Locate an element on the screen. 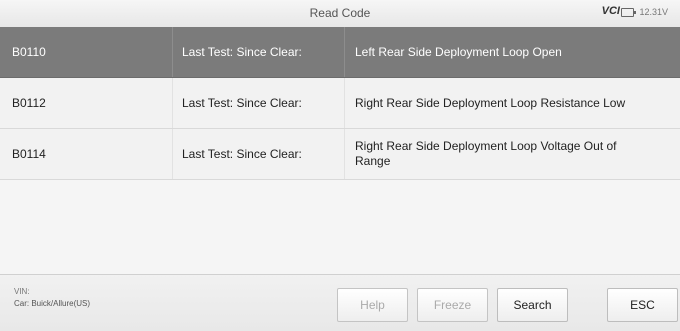 The height and width of the screenshot is (331, 680). esc-button: ESC is located at coordinates (642, 305).